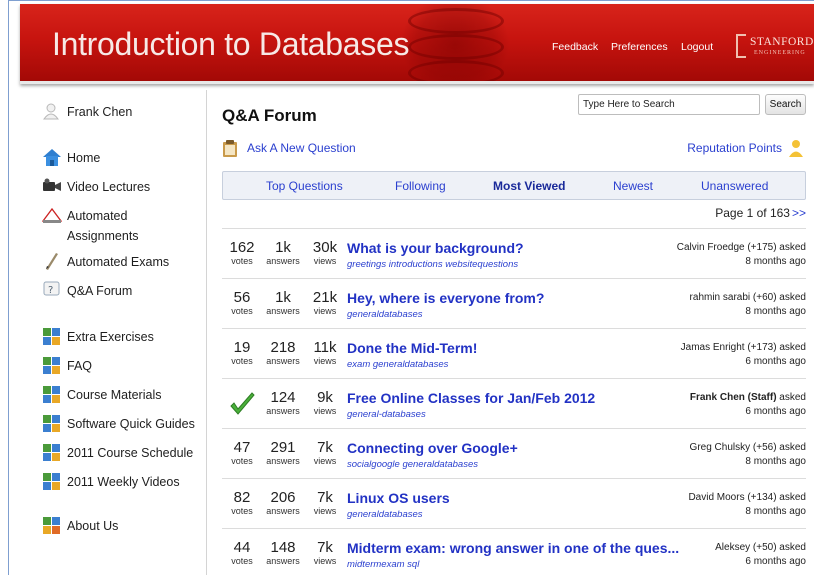 This screenshot has width=814, height=575. Describe the element at coordinates (397, 364) in the screenshot. I see `question-tags: exam generaldatabases` at that location.